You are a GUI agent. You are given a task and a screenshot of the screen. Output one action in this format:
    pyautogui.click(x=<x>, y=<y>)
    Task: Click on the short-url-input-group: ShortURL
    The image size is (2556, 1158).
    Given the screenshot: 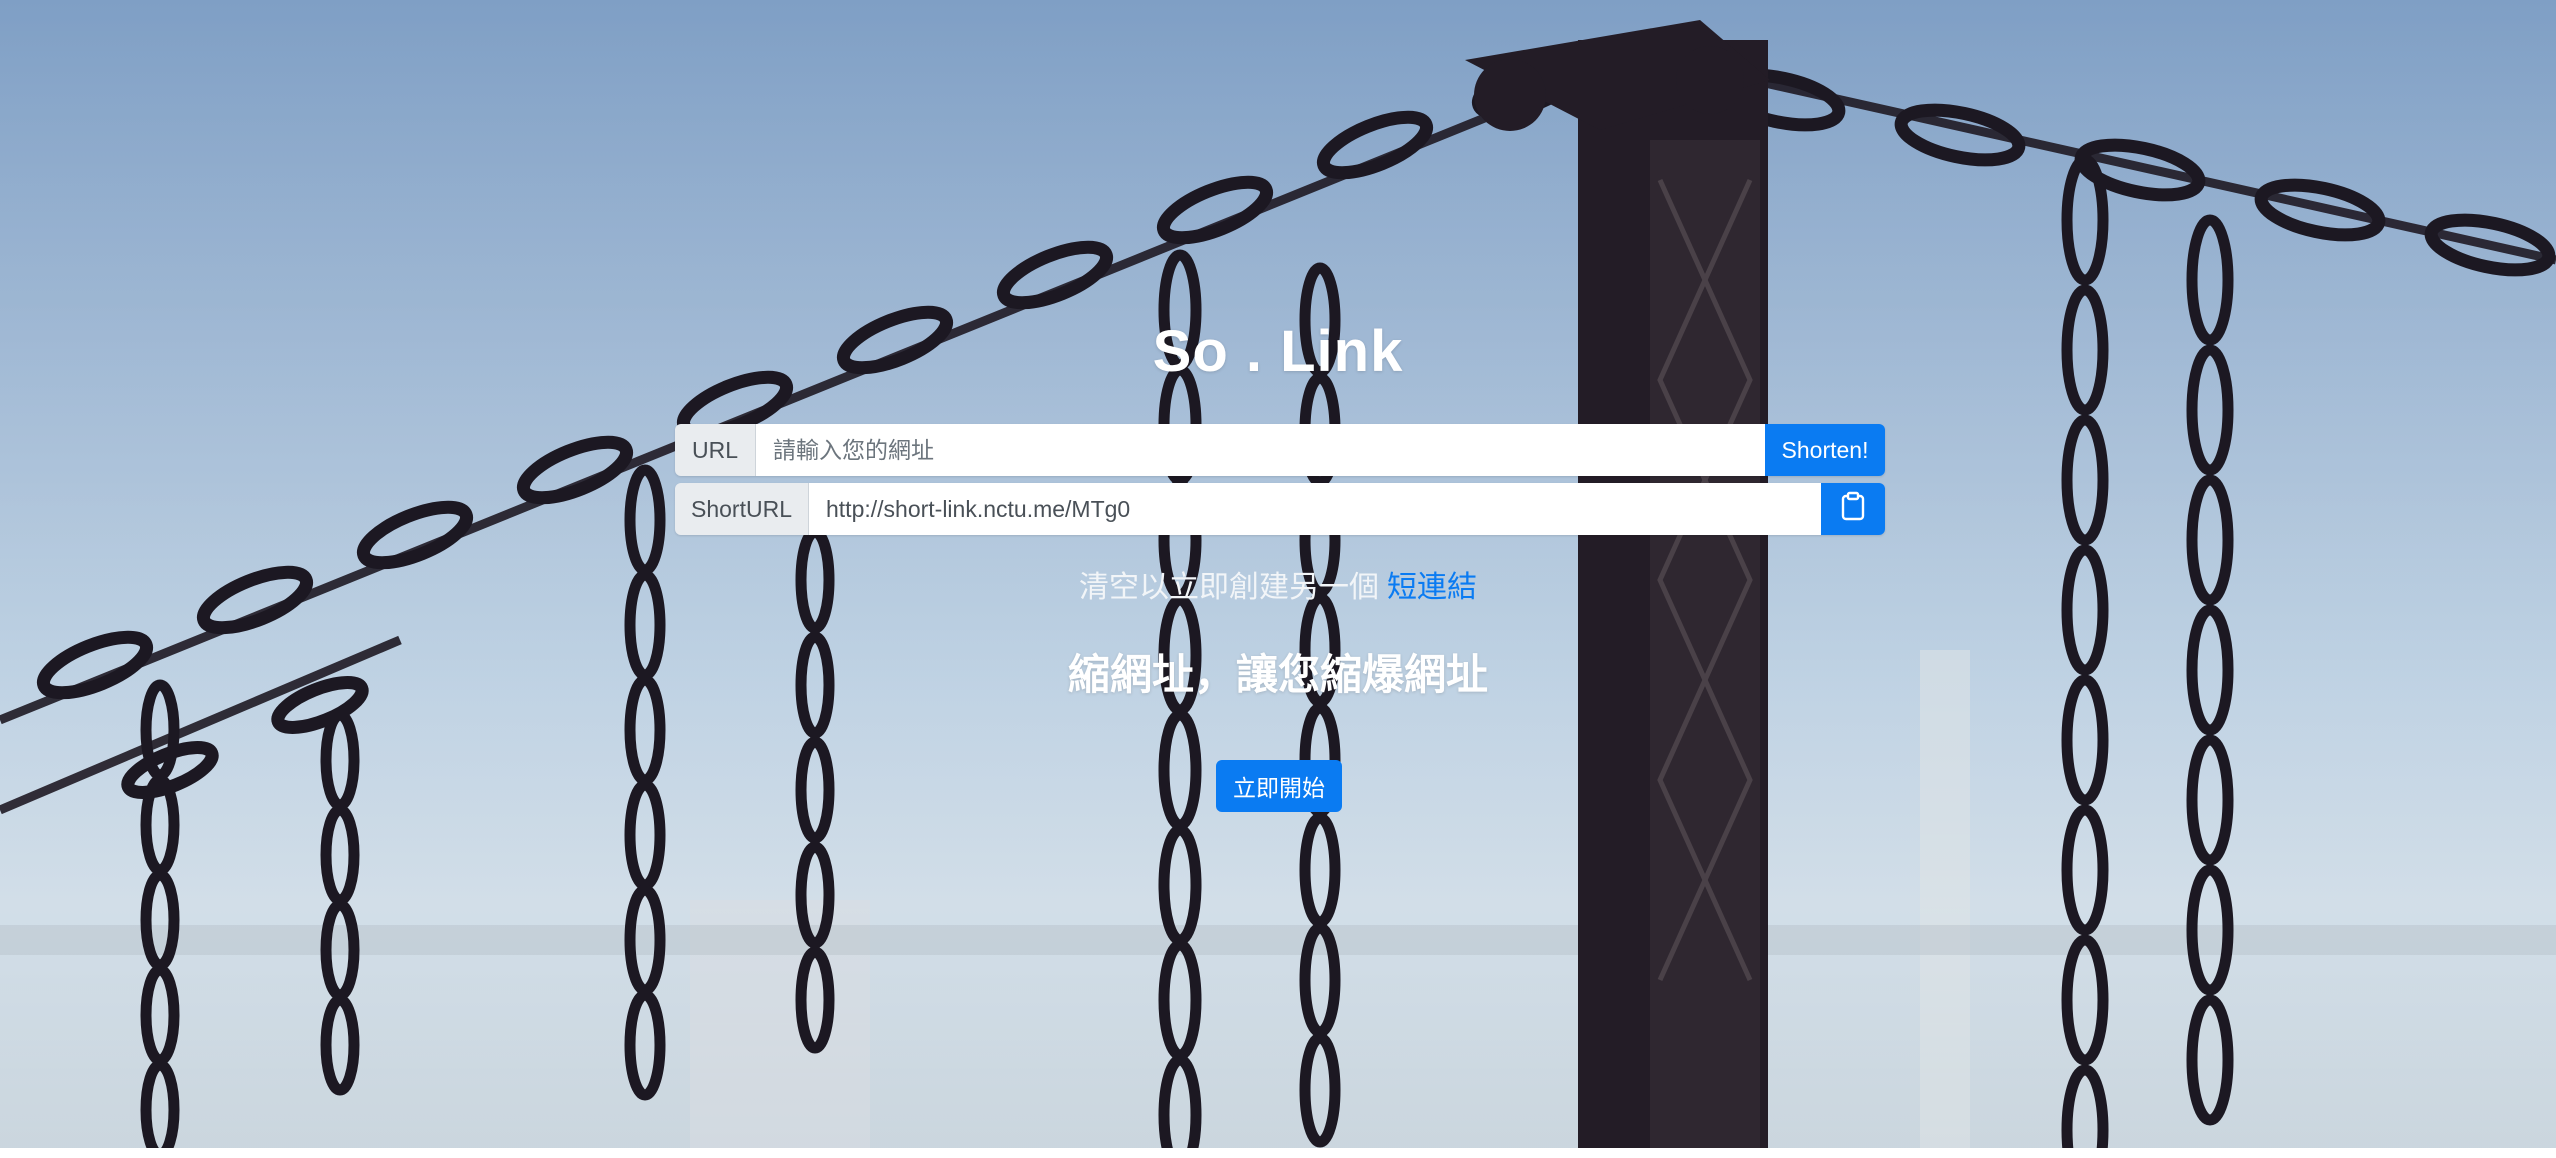 What is the action you would take?
    pyautogui.click(x=1280, y=509)
    